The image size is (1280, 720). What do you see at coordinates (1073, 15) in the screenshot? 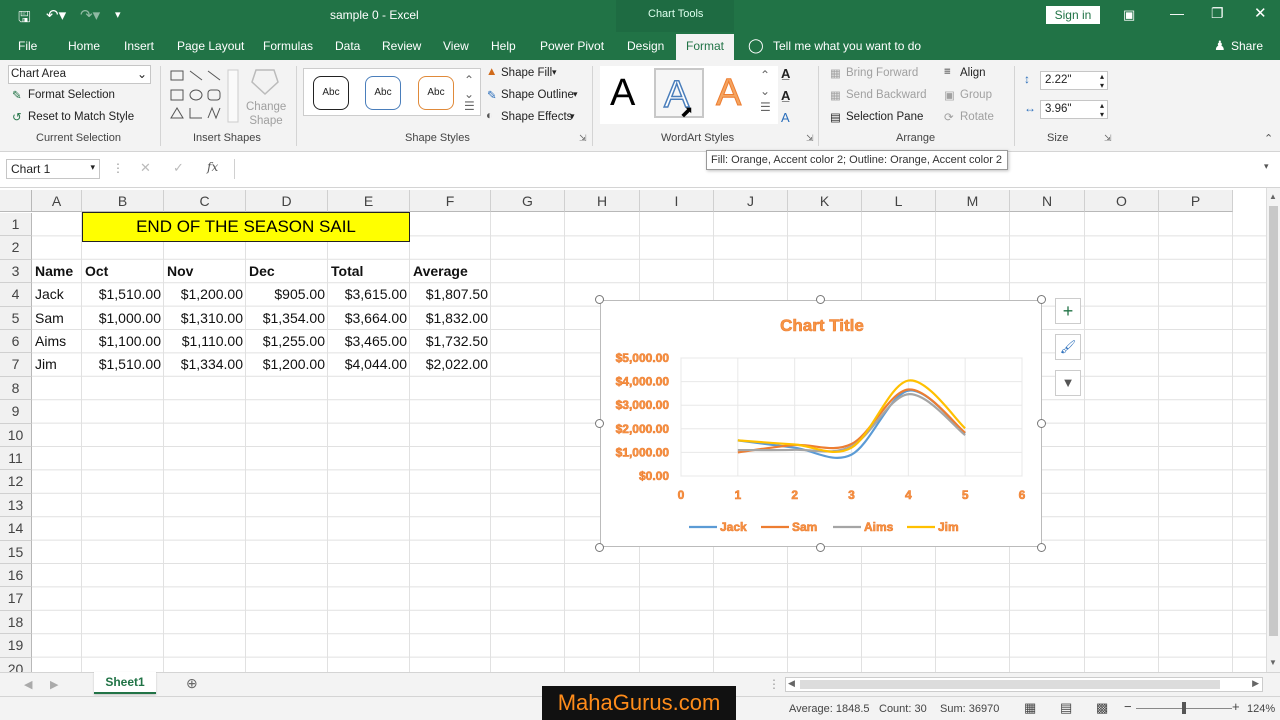
I see `sign-in-button: Sign in` at bounding box center [1073, 15].